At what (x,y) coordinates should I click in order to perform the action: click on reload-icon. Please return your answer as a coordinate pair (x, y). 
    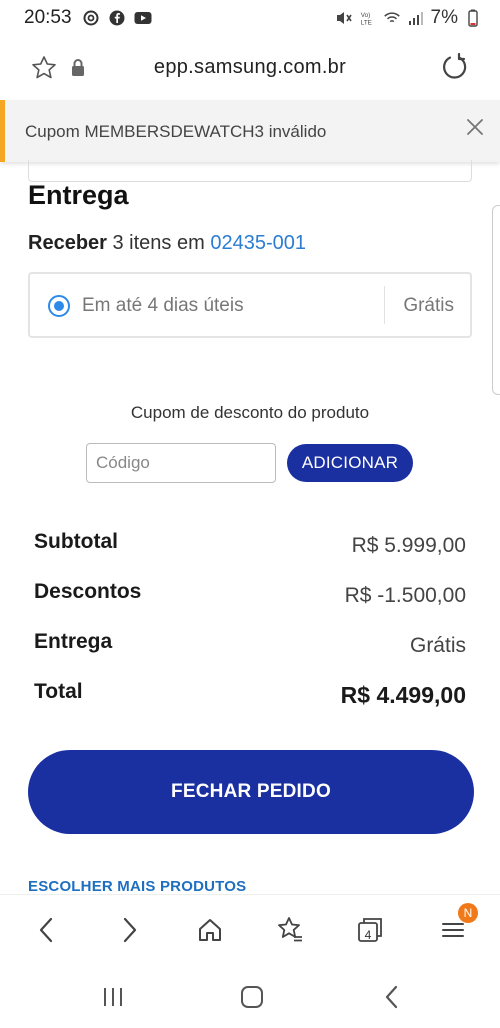
    Looking at the image, I should click on (455, 69).